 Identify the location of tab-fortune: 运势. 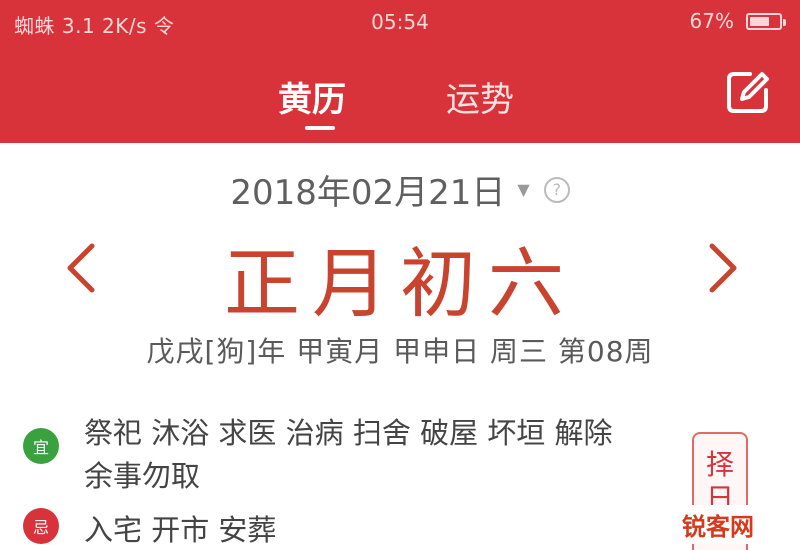
(480, 96).